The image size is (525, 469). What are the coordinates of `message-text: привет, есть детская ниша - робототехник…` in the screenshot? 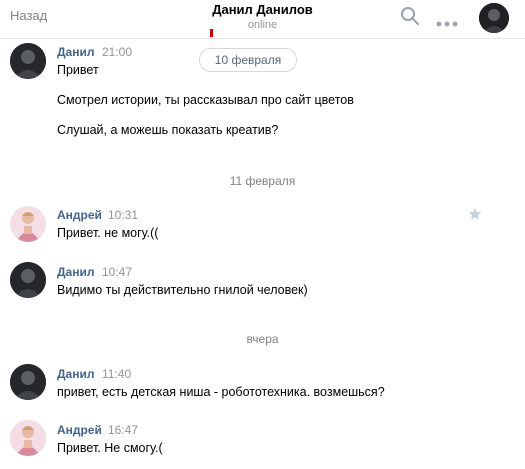 It's located at (221, 392).